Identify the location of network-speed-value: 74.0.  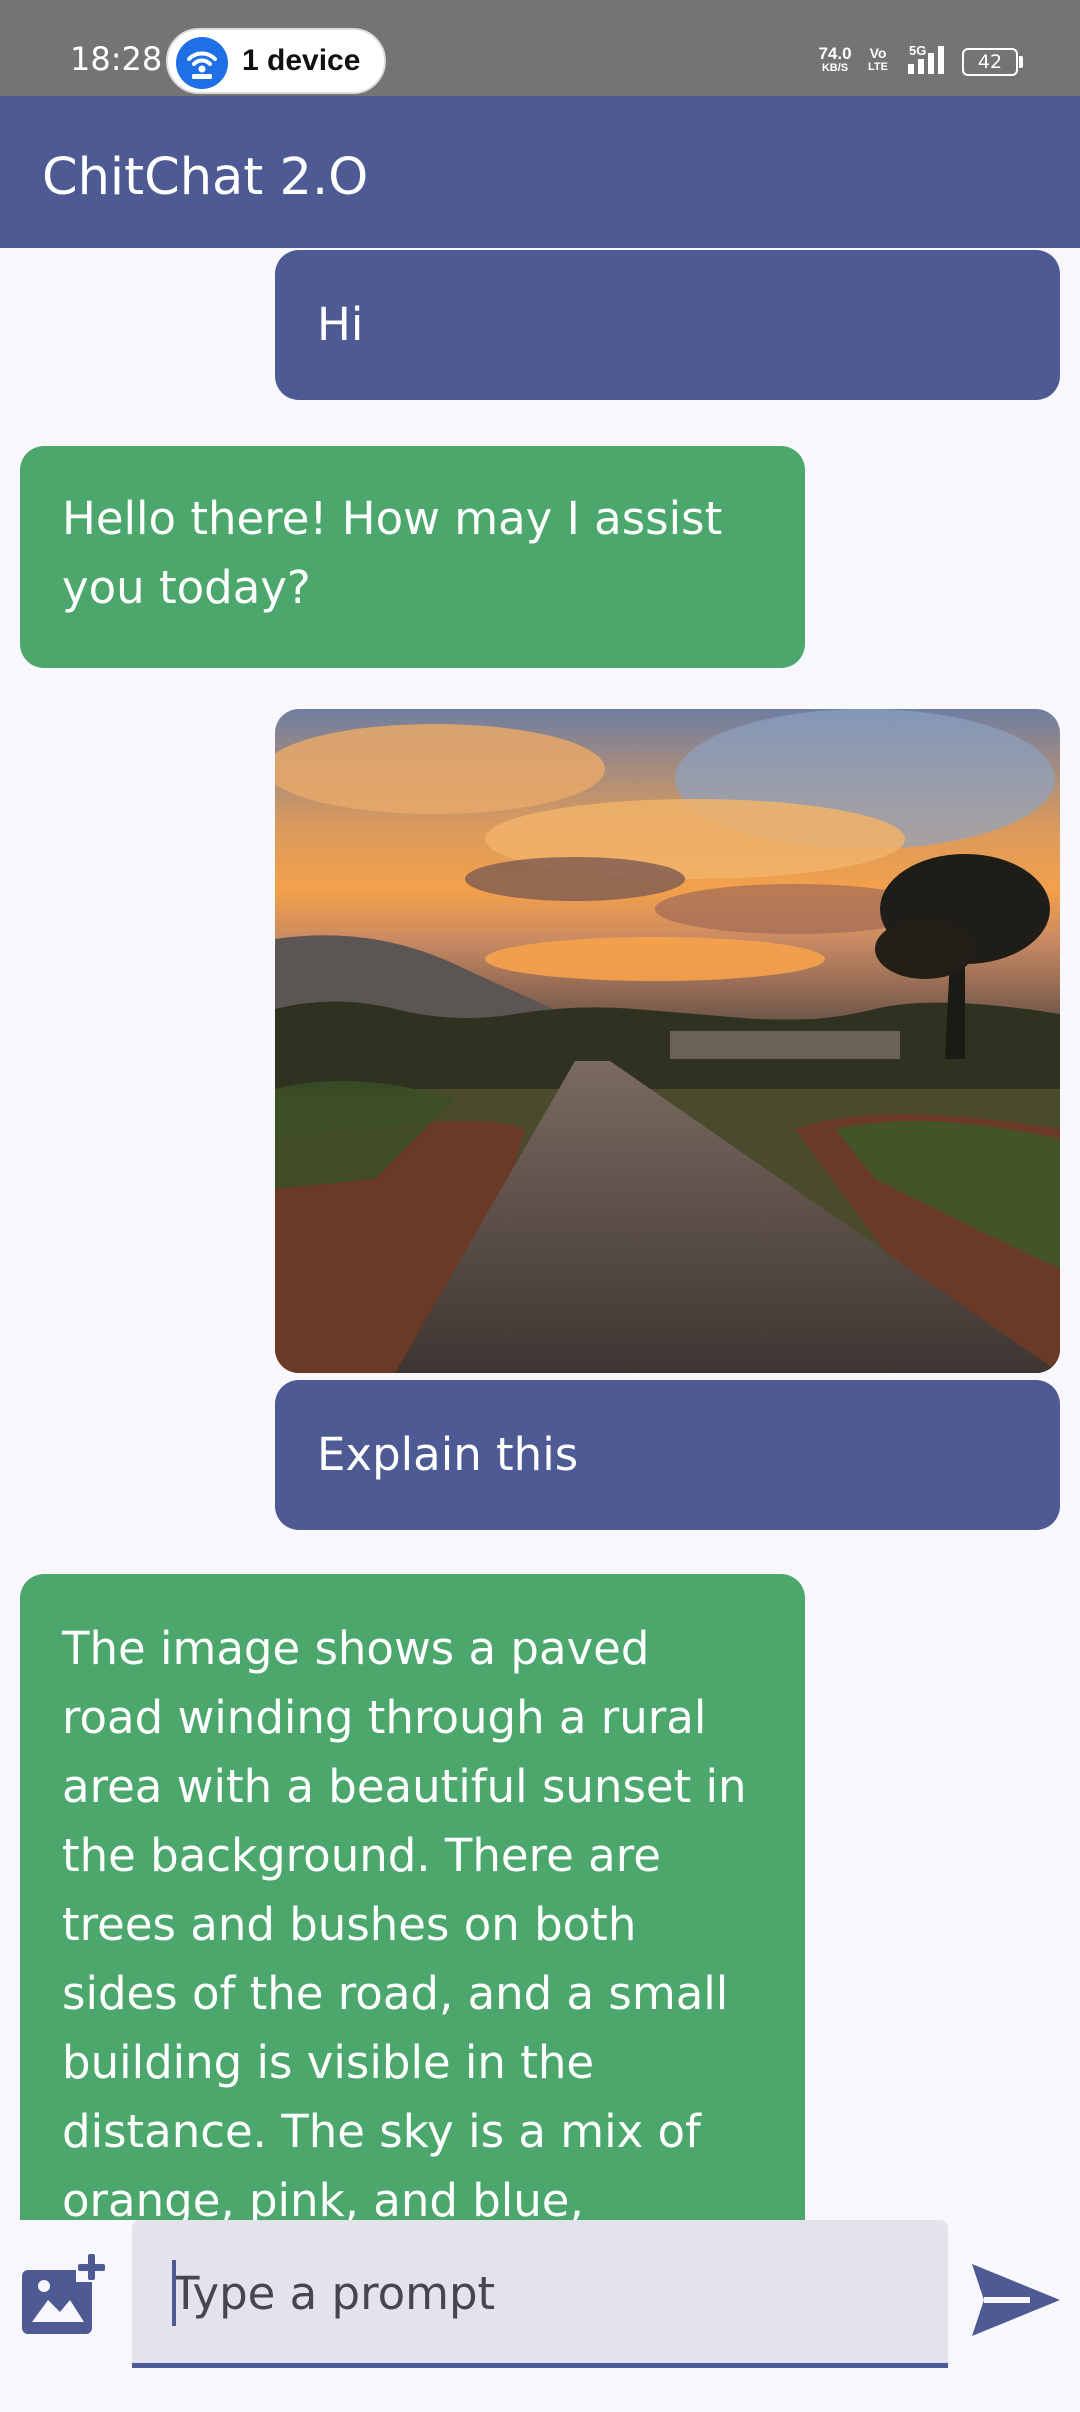
(835, 53).